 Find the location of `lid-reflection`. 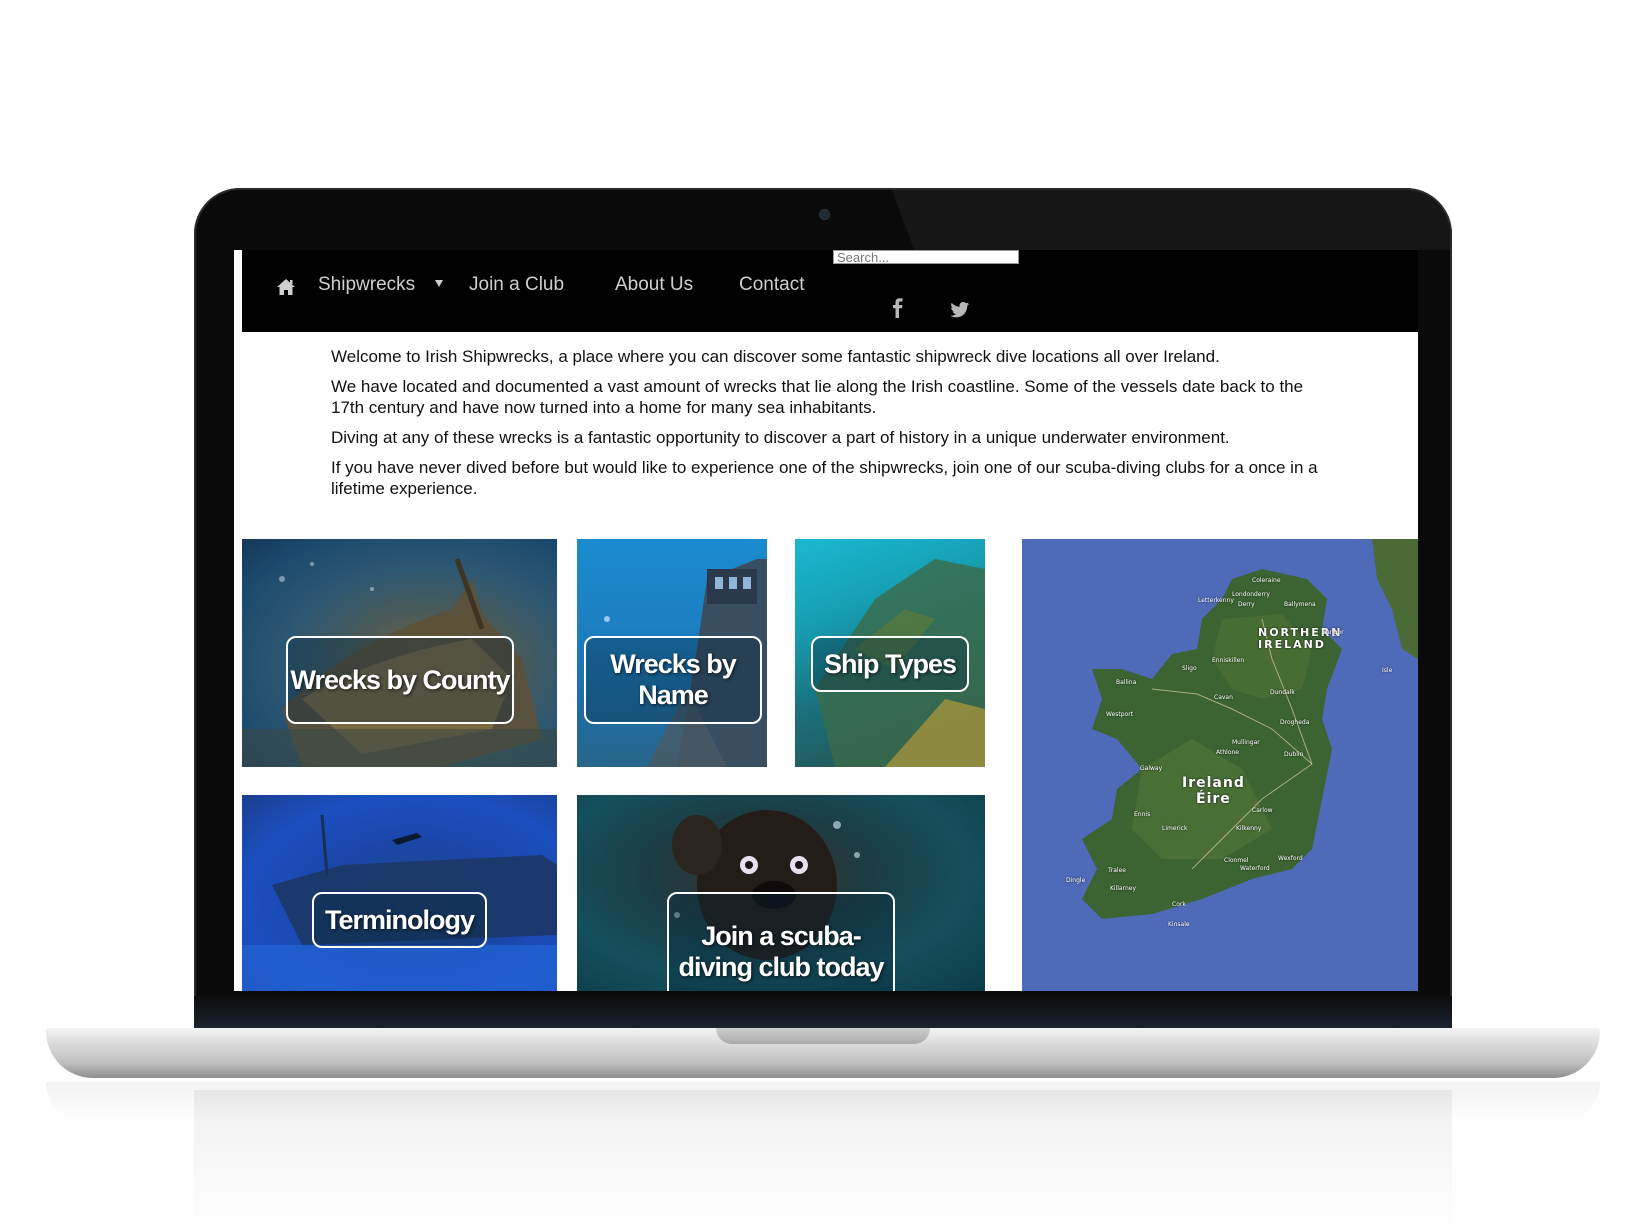

lid-reflection is located at coordinates (823, 1160).